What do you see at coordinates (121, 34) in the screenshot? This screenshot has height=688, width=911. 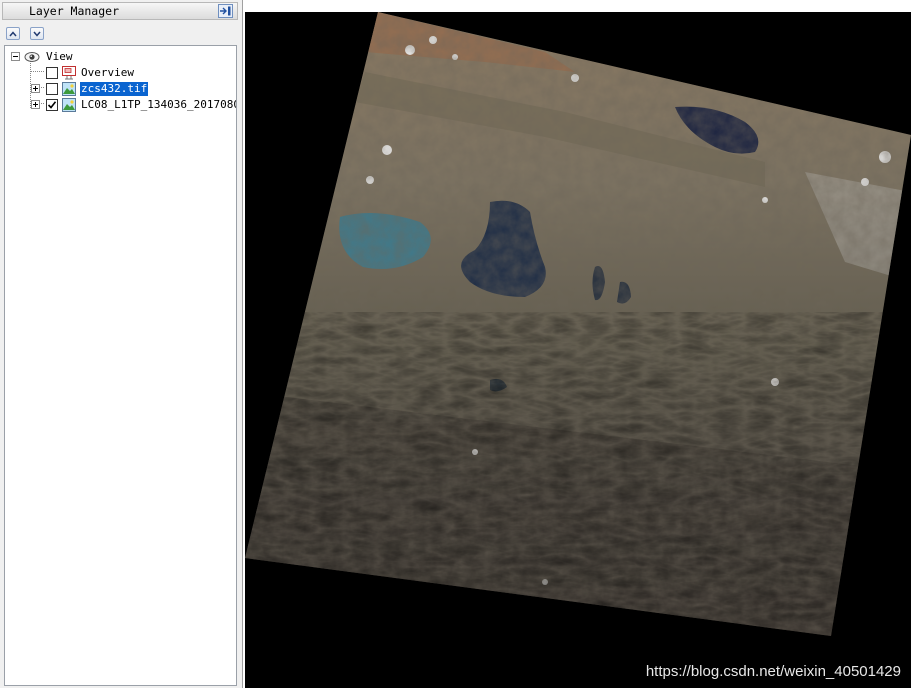 I see `panel-toolbar` at bounding box center [121, 34].